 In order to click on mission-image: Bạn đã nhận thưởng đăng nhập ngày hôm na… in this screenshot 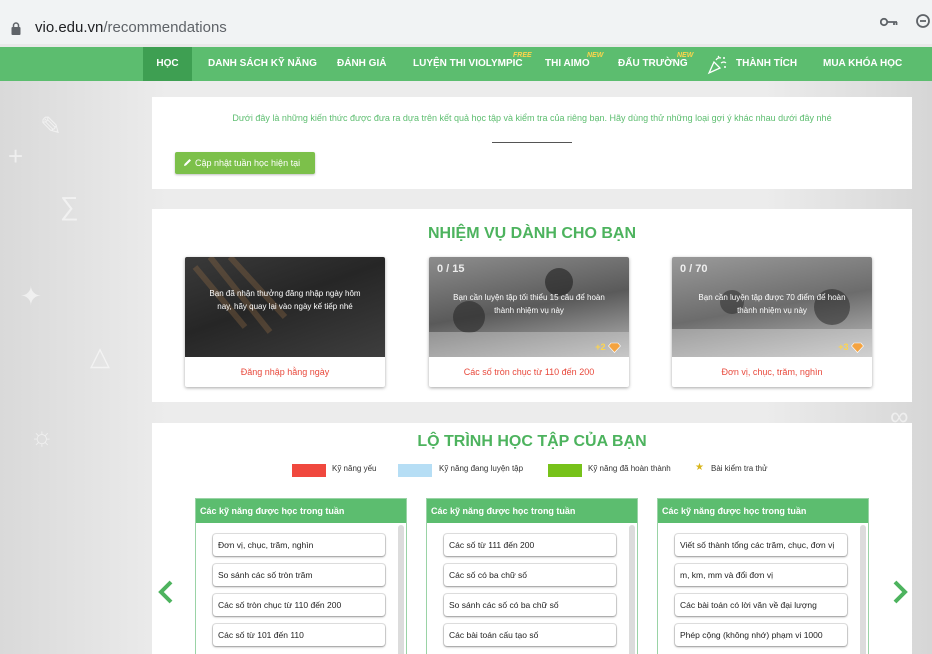, I will do `click(285, 307)`.